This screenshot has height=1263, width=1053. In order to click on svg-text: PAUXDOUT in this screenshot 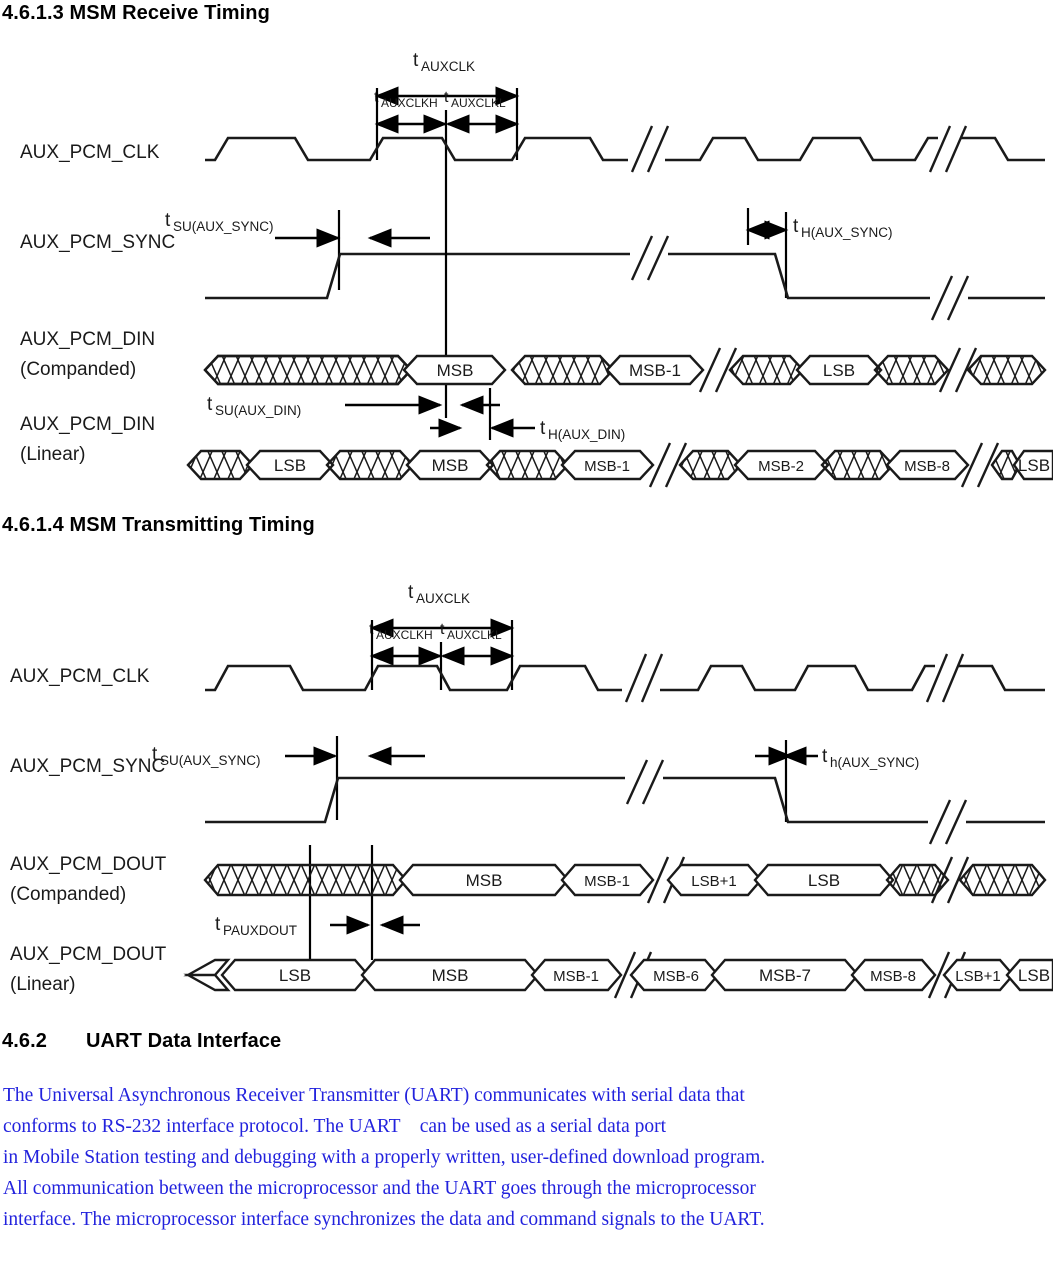, I will do `click(260, 930)`.